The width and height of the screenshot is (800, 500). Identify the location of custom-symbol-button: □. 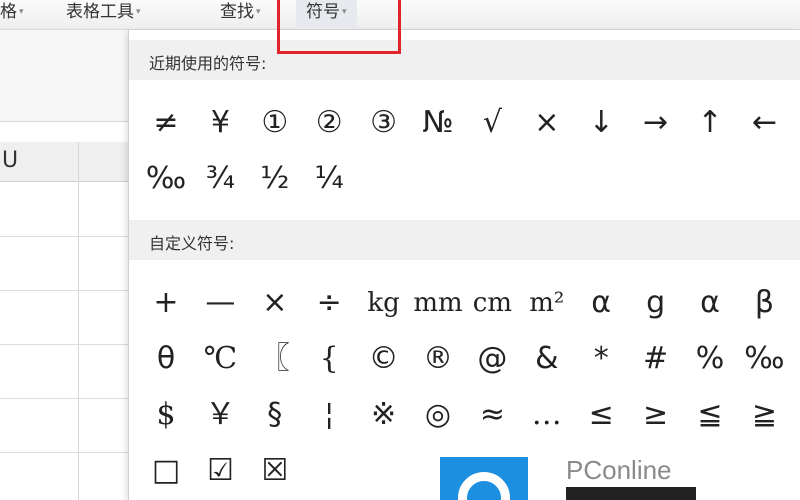
(166, 471).